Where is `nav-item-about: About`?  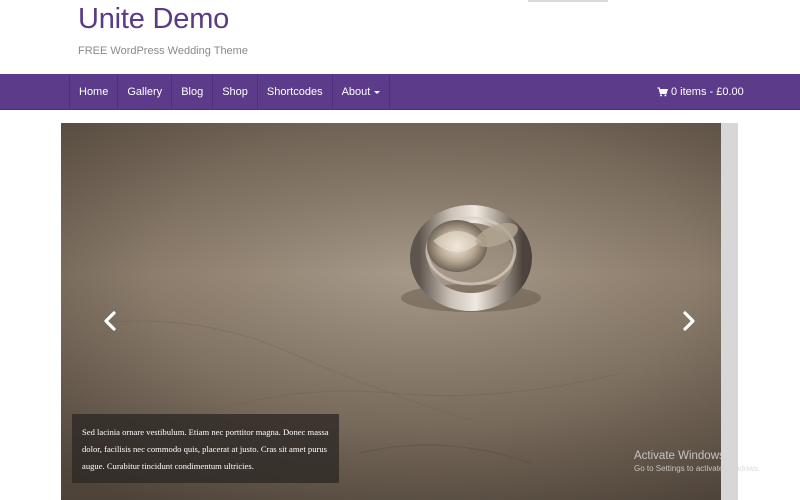 nav-item-about: About is located at coordinates (362, 92).